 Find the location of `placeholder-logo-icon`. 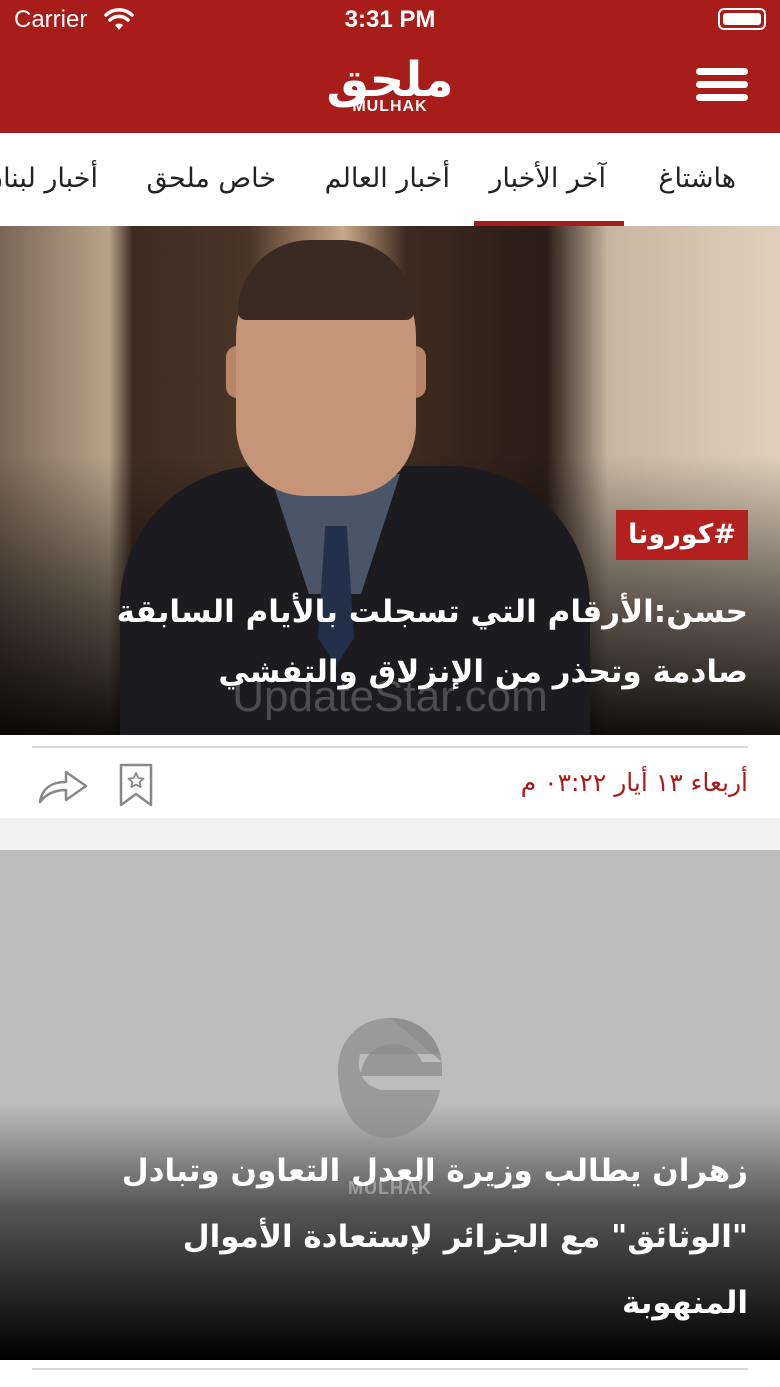

placeholder-logo-icon is located at coordinates (390, 1078).